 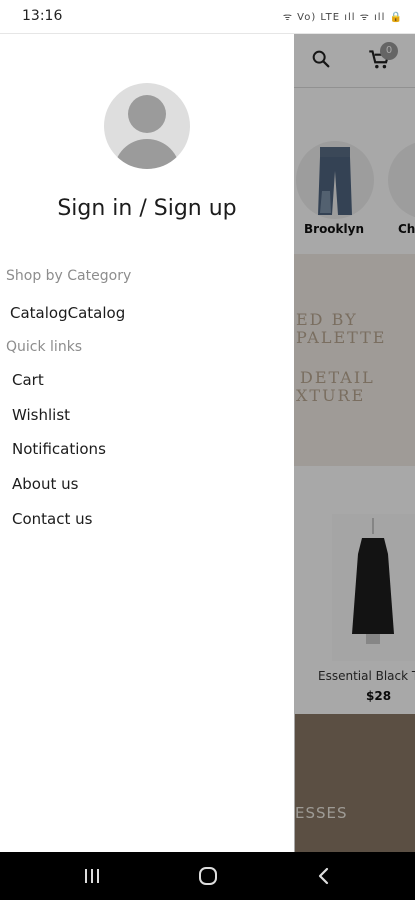 What do you see at coordinates (59, 449) in the screenshot?
I see `menu-item-notifications: Notifications` at bounding box center [59, 449].